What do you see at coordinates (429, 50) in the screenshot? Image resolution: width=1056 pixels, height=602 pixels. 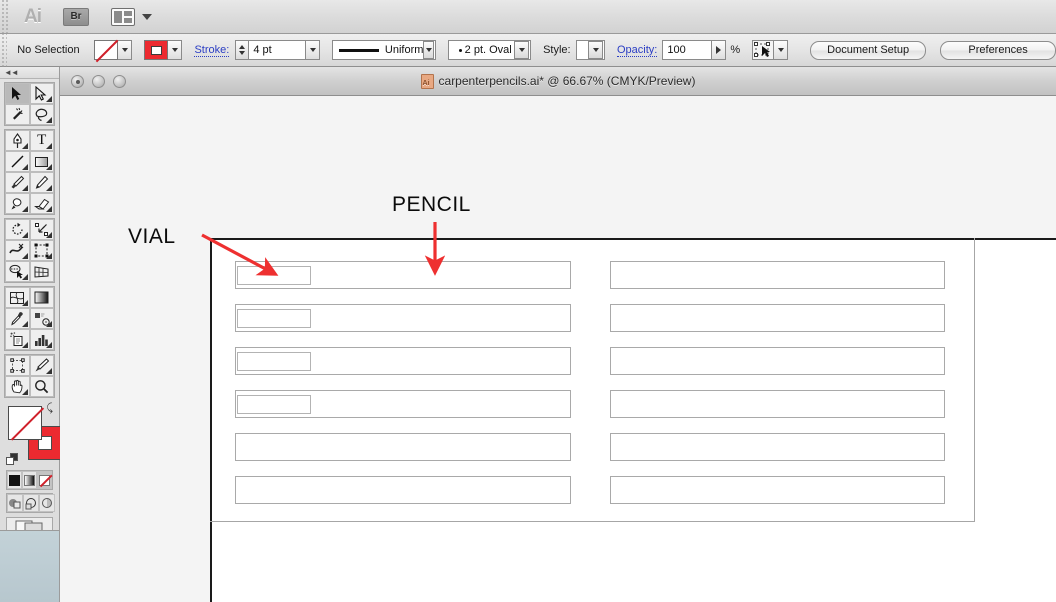 I see `stroke-profile-chevron-icon` at bounding box center [429, 50].